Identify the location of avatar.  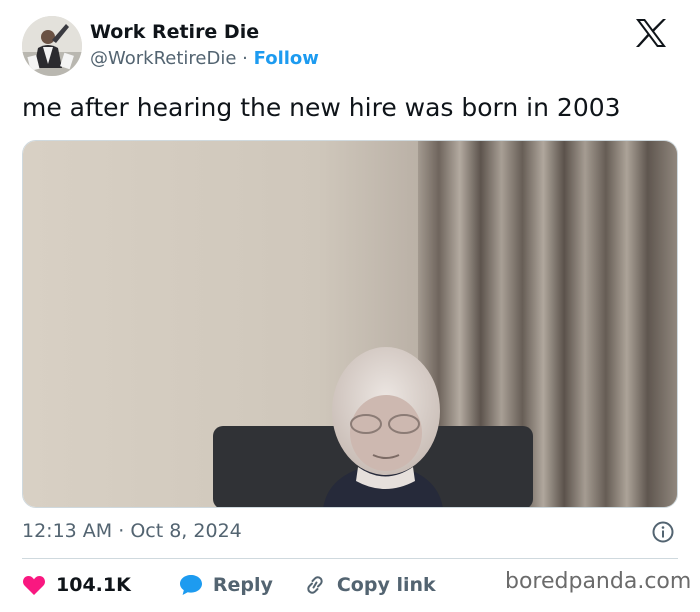
(52, 46).